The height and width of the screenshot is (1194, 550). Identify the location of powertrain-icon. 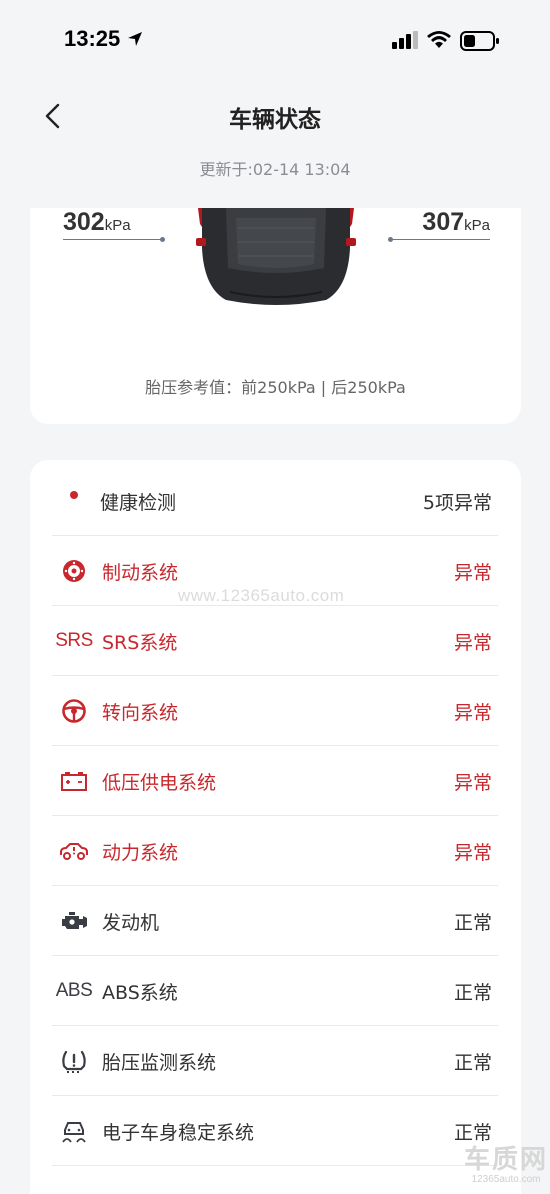
(74, 851).